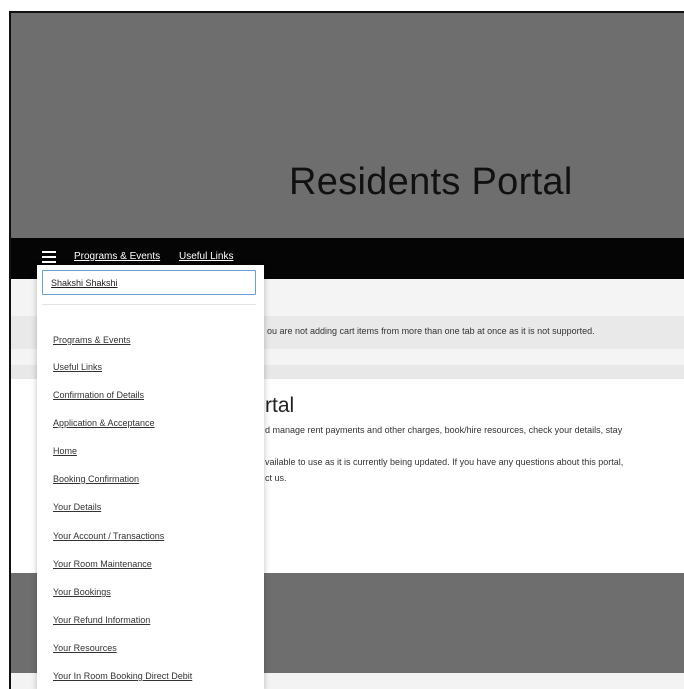 This screenshot has width=684, height=689. Describe the element at coordinates (122, 676) in the screenshot. I see `menu-item-in-room-booking-direct-debit: Your In Room Booking Direct Debit` at that location.